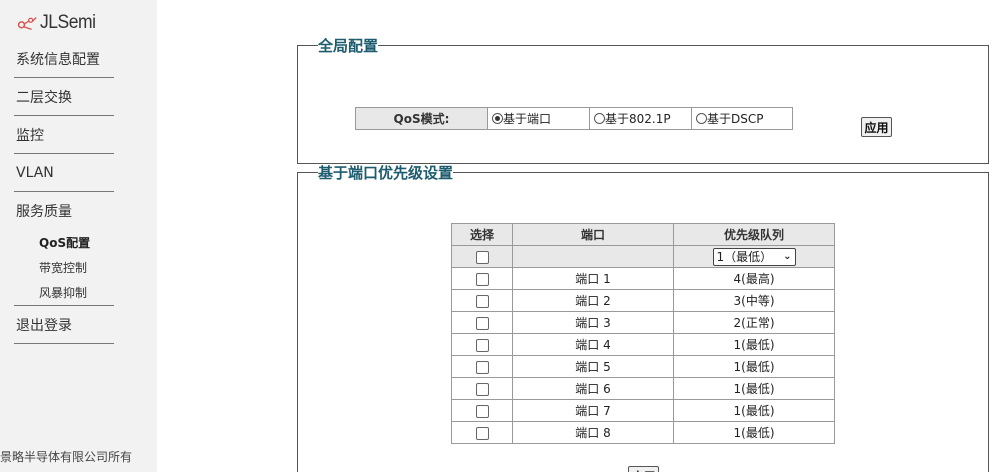 The width and height of the screenshot is (1001, 472). I want to click on port-5-checkbox, so click(482, 367).